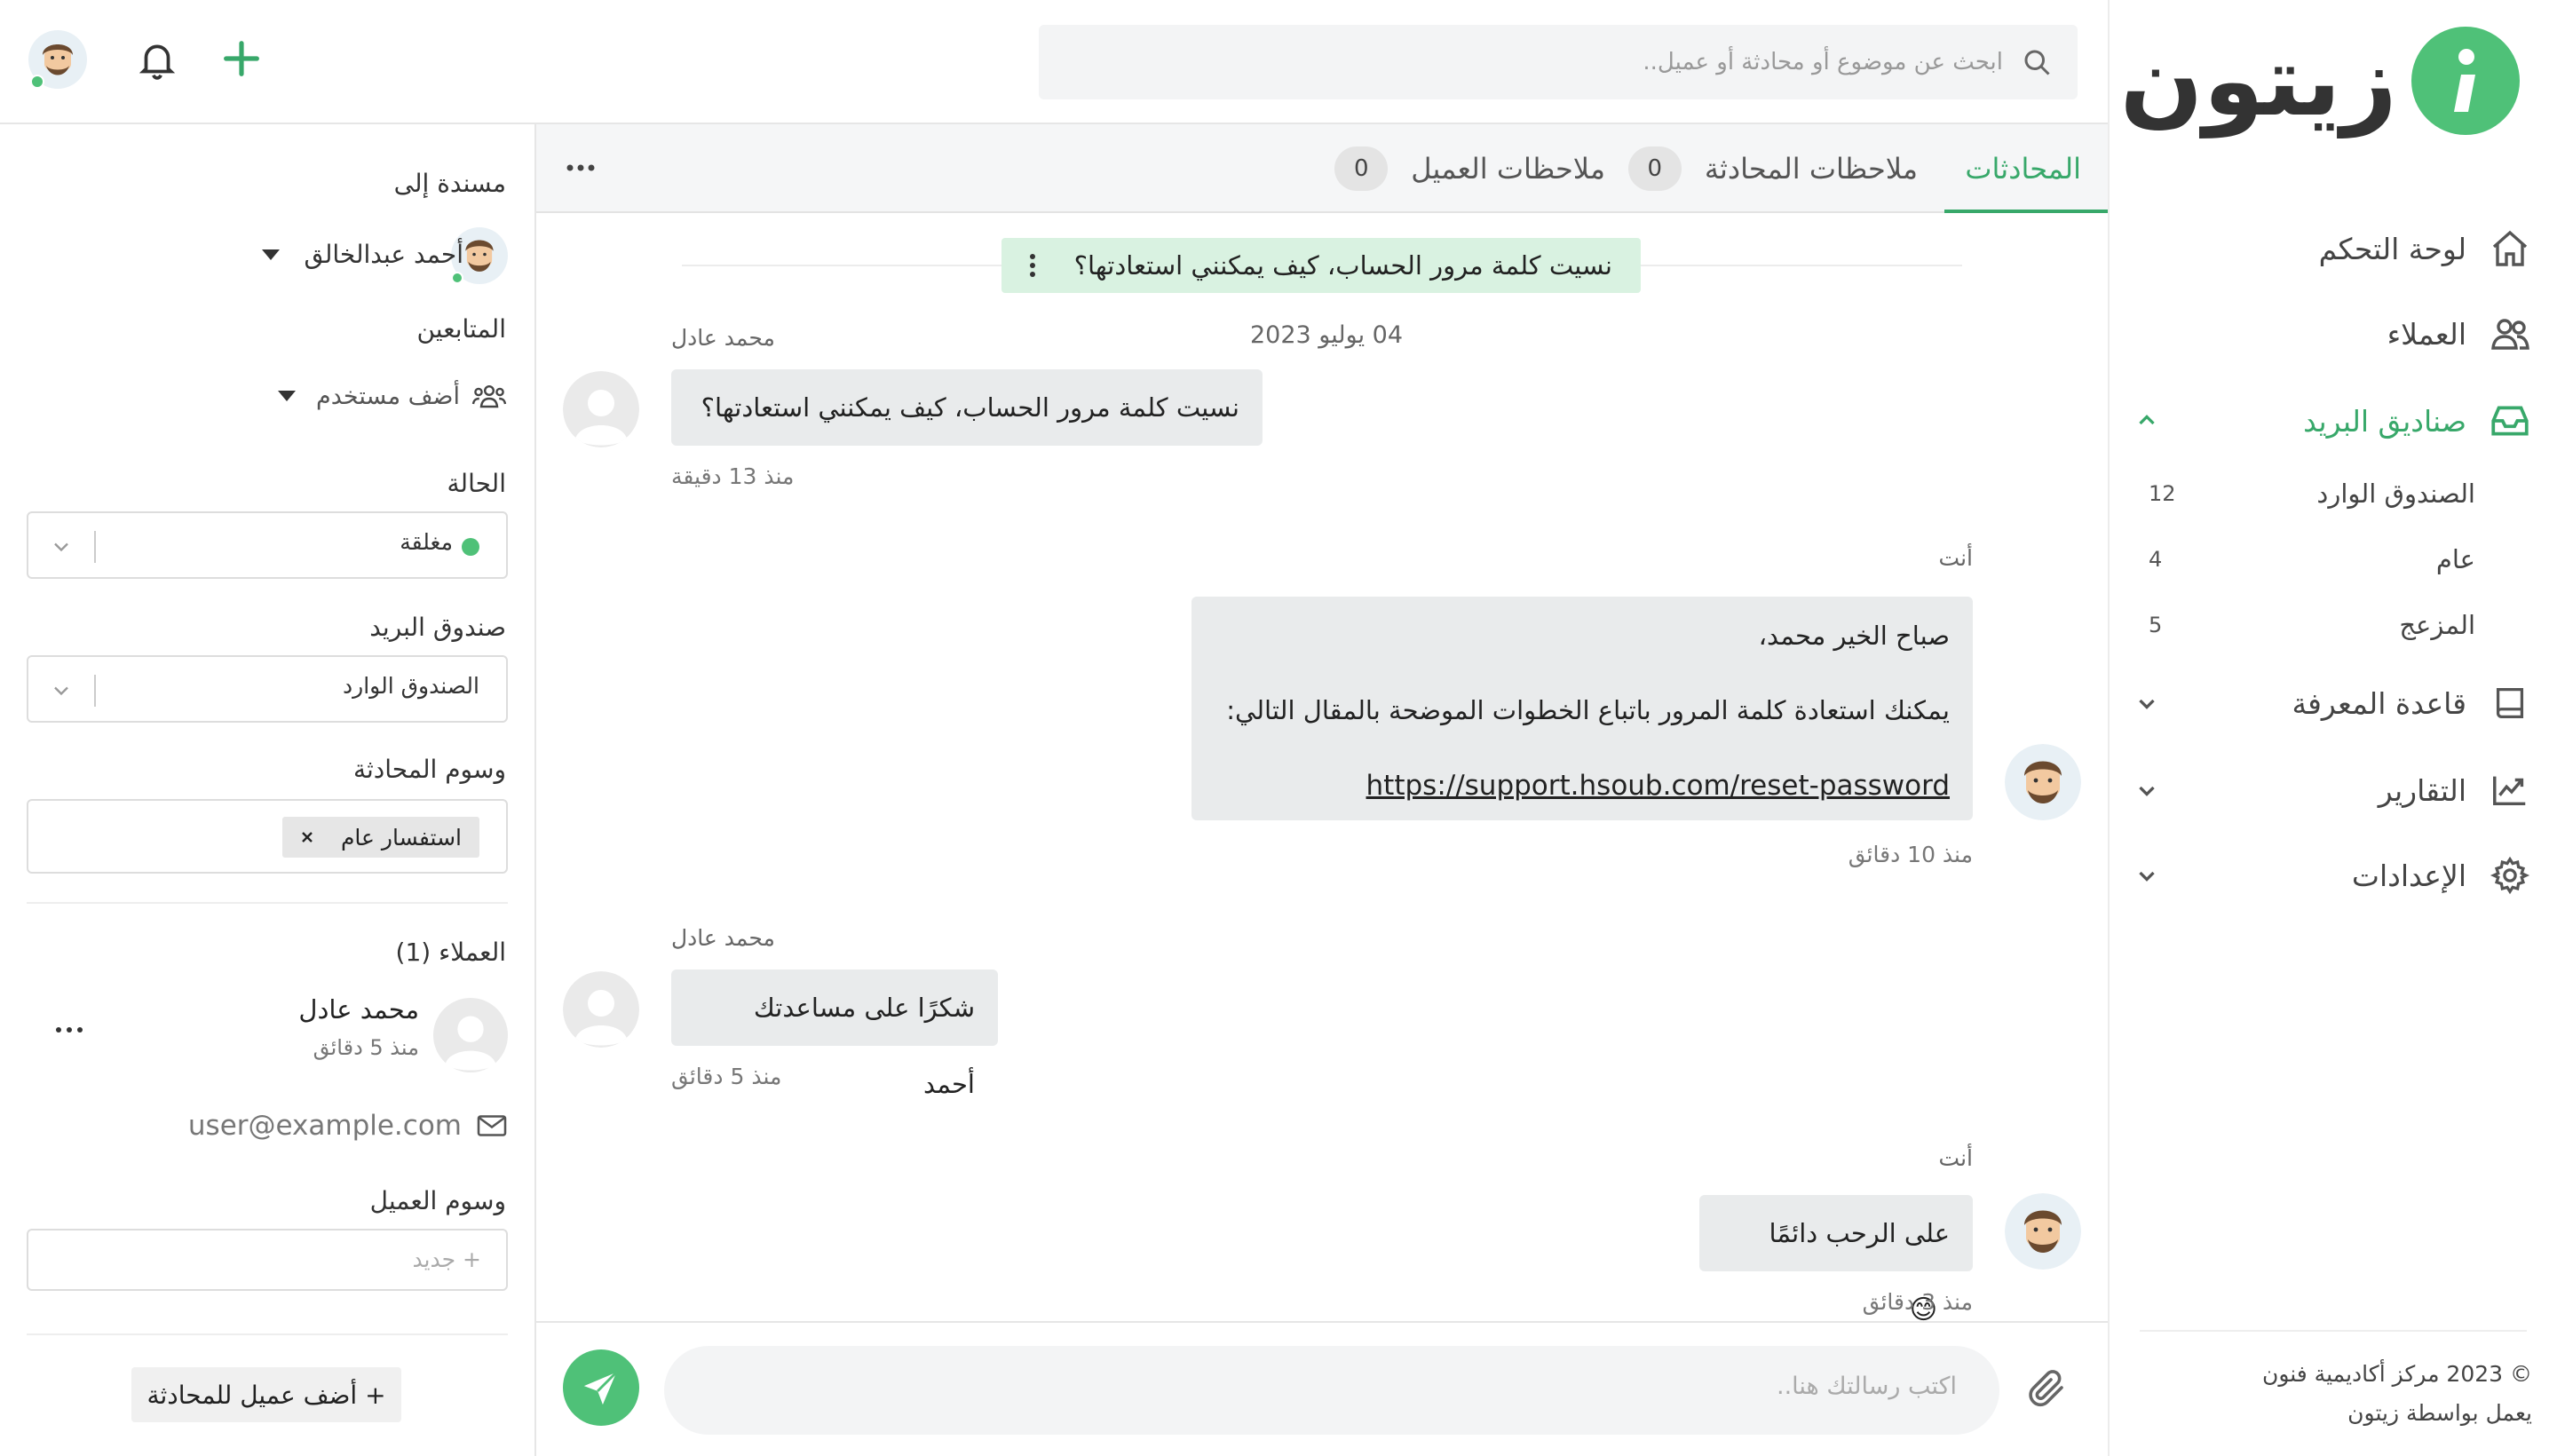  I want to click on customer-name: محمد عادل, so click(358, 1010).